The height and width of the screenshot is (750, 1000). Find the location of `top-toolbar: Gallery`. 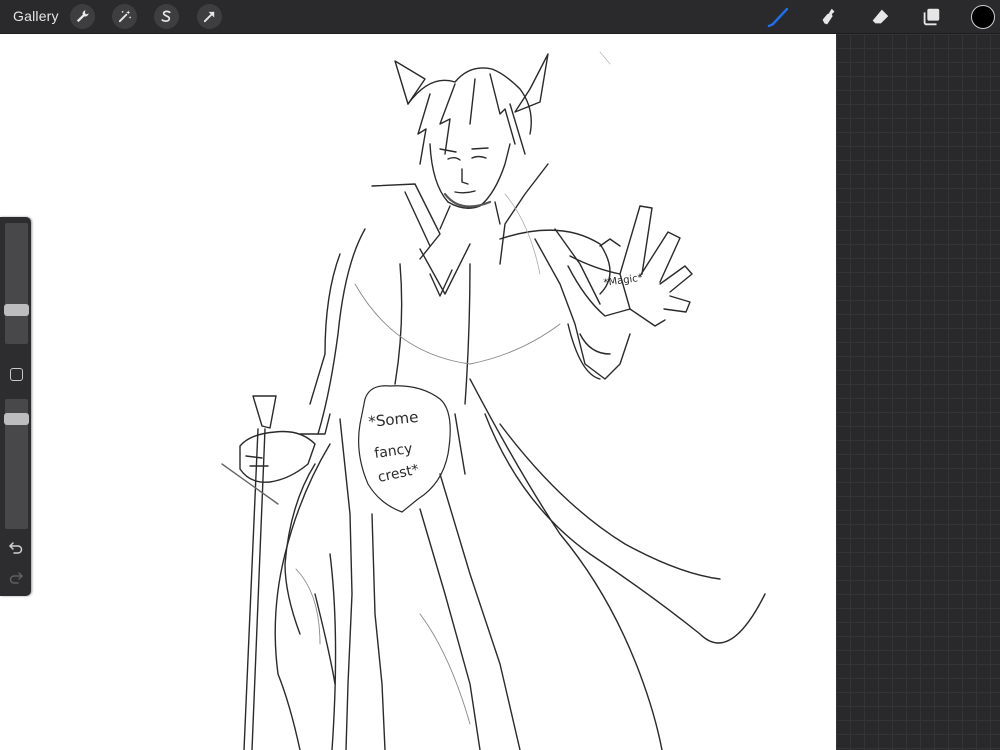

top-toolbar: Gallery is located at coordinates (500, 17).